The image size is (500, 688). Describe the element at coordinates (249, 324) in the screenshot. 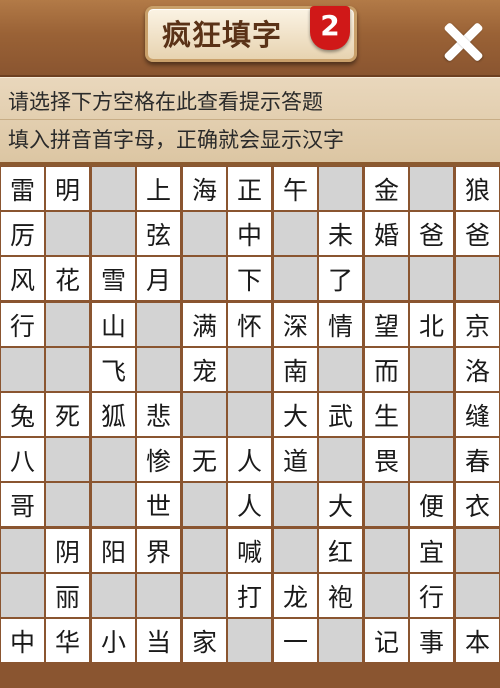

I see `grid-cell-filled: 怀` at that location.